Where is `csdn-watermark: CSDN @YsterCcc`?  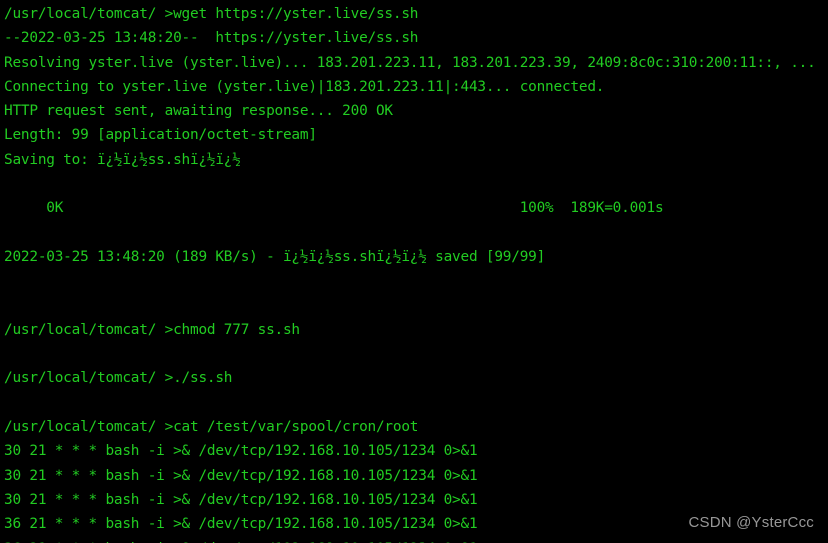
csdn-watermark: CSDN @YsterCcc is located at coordinates (751, 522).